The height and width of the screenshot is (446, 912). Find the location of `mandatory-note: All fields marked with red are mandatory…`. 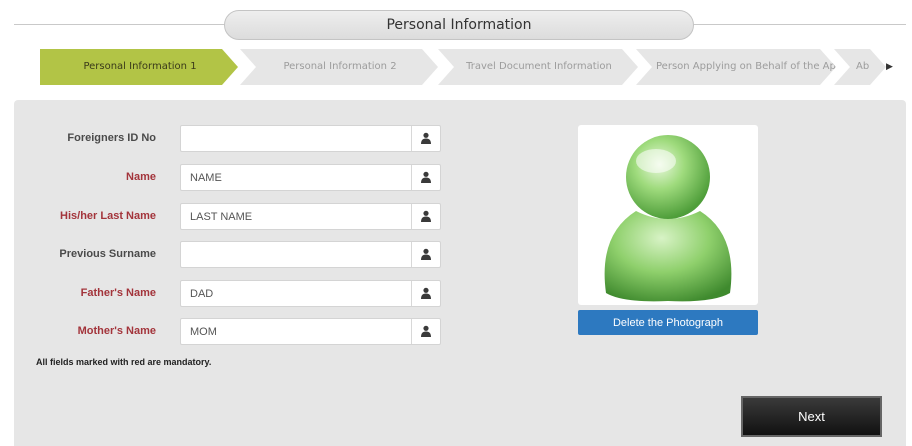

mandatory-note: All fields marked with red are mandatory… is located at coordinates (124, 362).